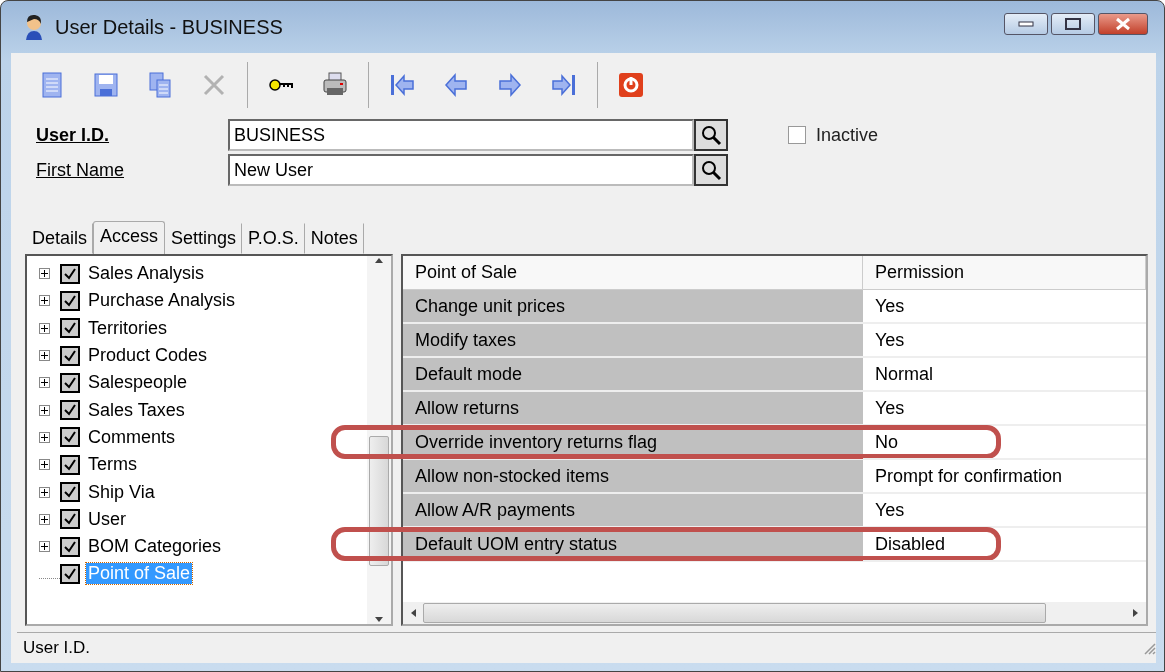 The height and width of the screenshot is (672, 1165). I want to click on vertical-scrollbar, so click(379, 440).